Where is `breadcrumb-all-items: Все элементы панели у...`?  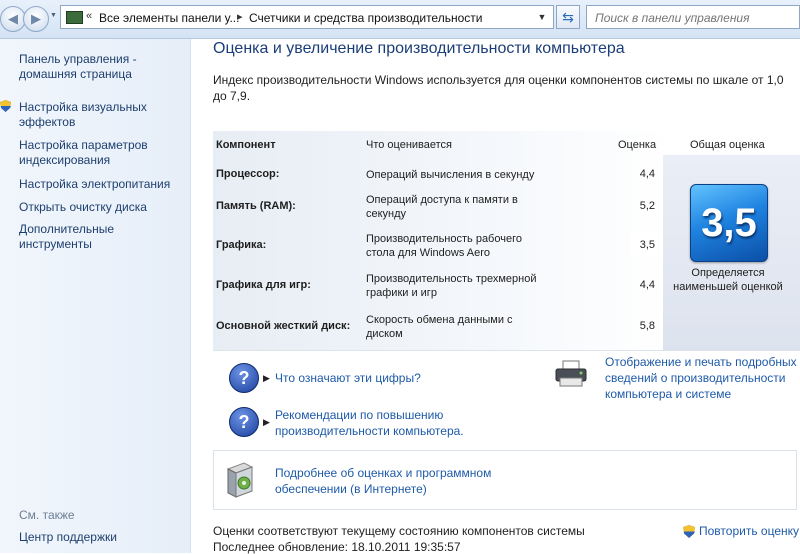 breadcrumb-all-items: Все элементы панели у... is located at coordinates (169, 18).